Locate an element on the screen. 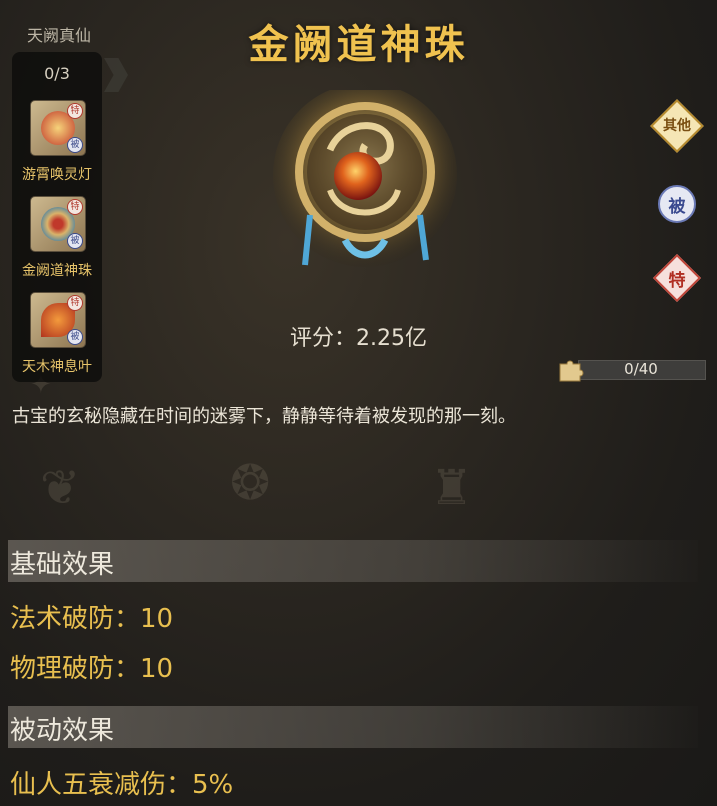 This screenshot has width=717, height=806. item-description: 古宝的玄秘隐藏在时间的迷雾下，静静等待着被发现的那一刻。 is located at coordinates (264, 416).